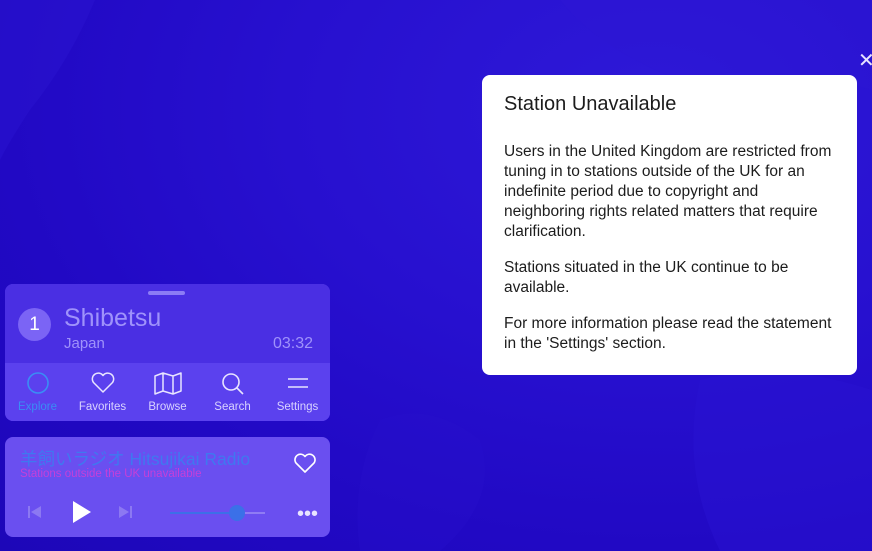 The image size is (872, 551). I want to click on nav-favorites: Favorites, so click(102, 392).